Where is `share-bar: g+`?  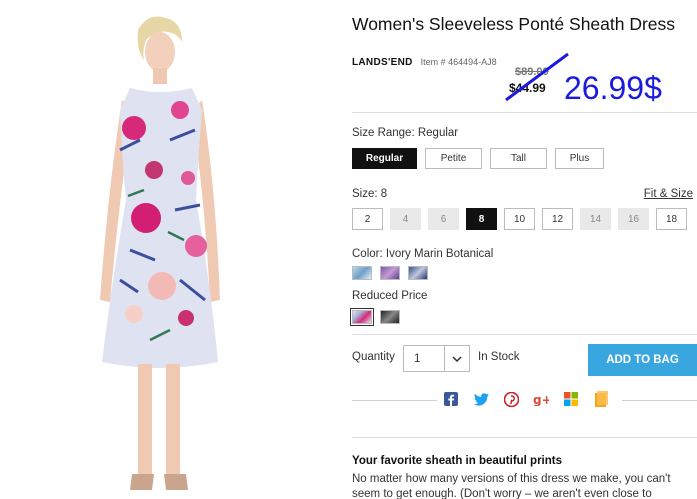
share-bar: g+ is located at coordinates (524, 400).